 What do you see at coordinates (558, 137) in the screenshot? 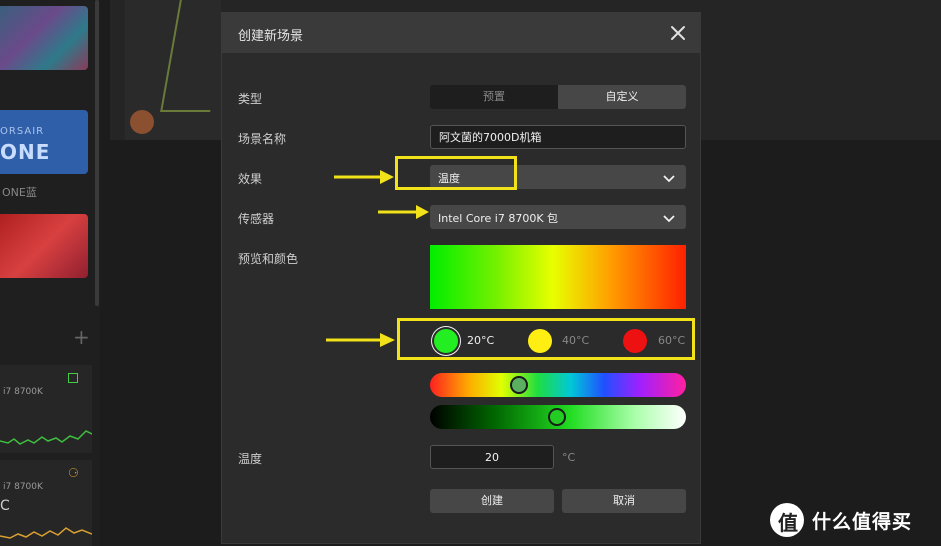
I see `scene-name-input` at bounding box center [558, 137].